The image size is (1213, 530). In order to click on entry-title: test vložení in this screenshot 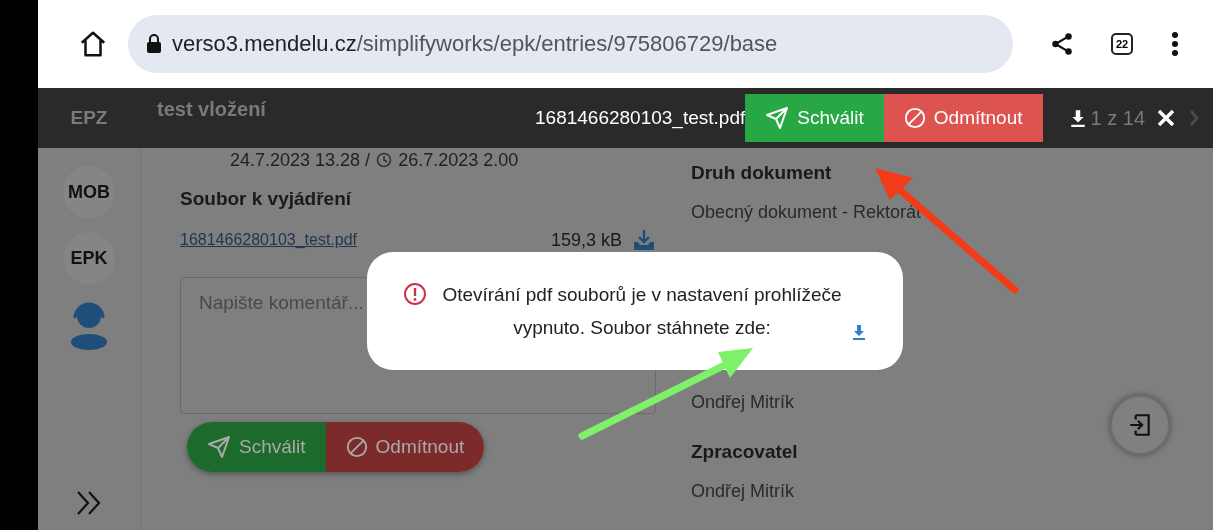, I will do `click(211, 109)`.